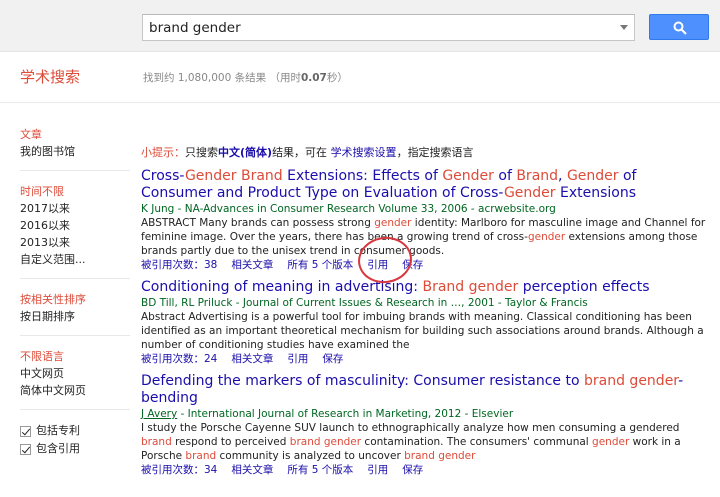 This screenshot has height=497, width=720. Describe the element at coordinates (58, 448) in the screenshot. I see `checkbox-label: 包含引用` at that location.